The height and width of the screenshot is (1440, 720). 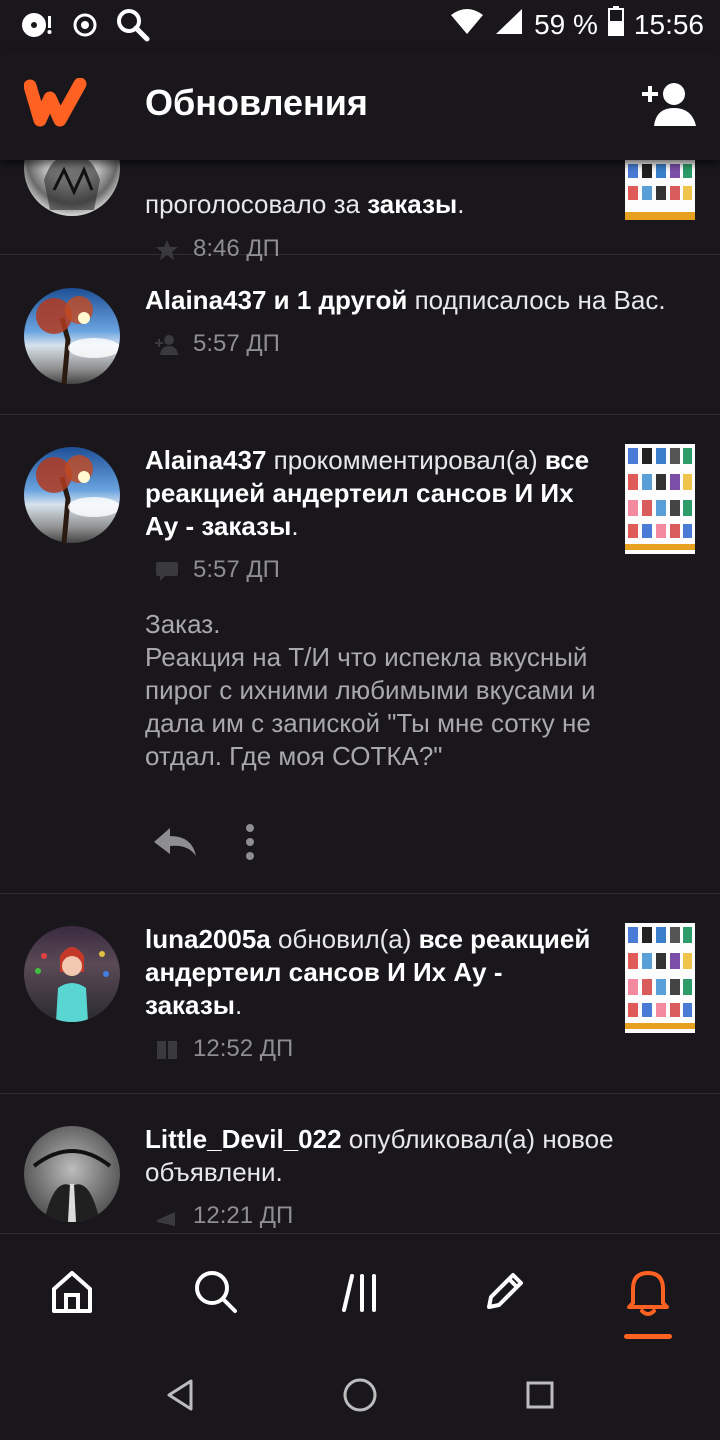 I want to click on nav-search-button, so click(x=216, y=1292).